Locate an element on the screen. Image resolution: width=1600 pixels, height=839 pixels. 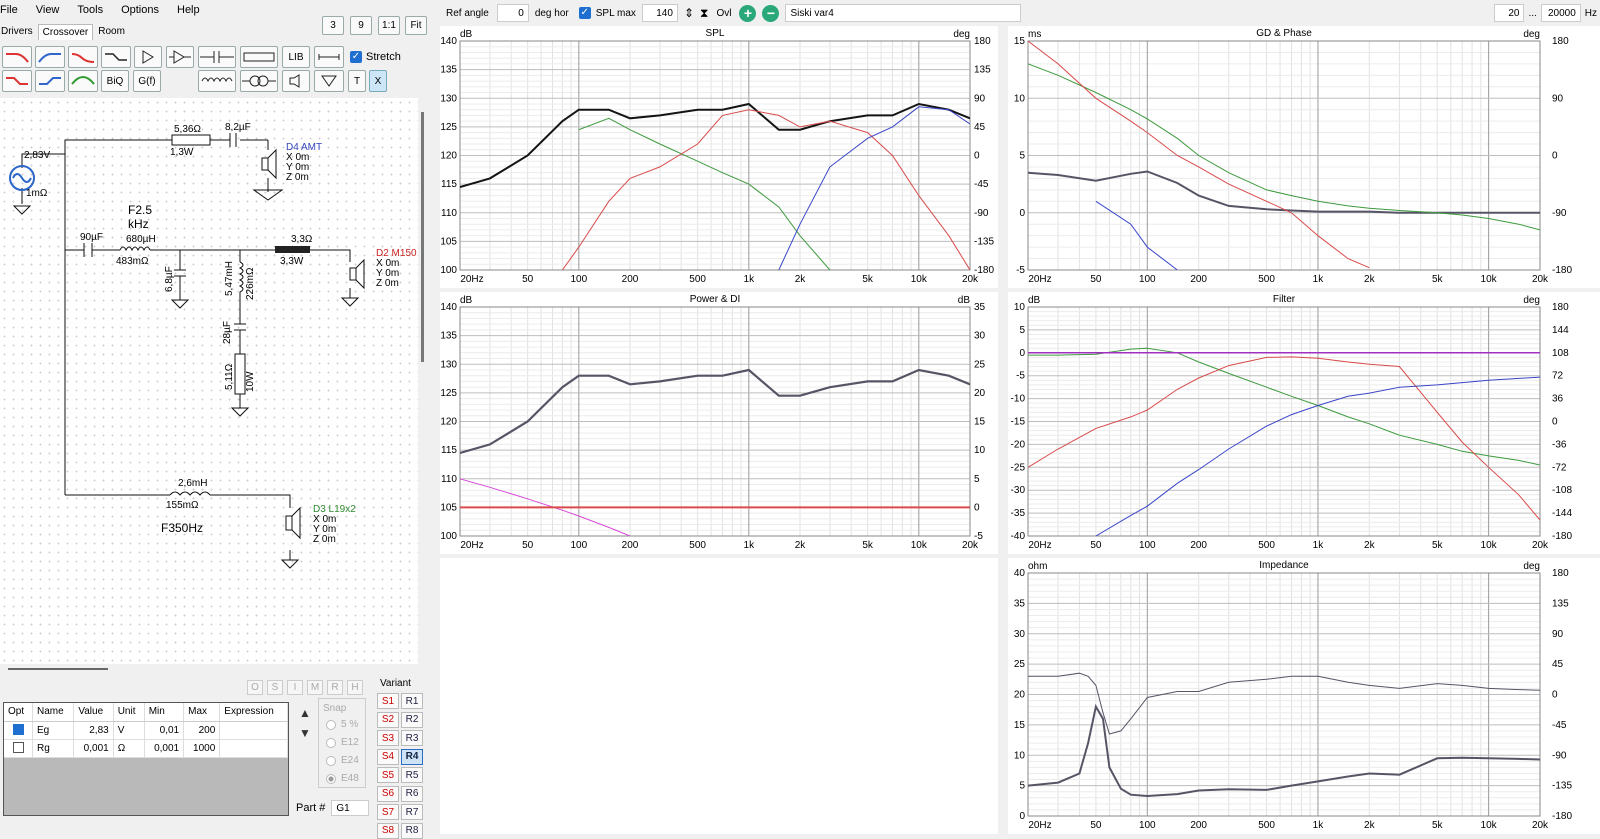
move-up-arrow-icon: ▲ is located at coordinates (305, 713).